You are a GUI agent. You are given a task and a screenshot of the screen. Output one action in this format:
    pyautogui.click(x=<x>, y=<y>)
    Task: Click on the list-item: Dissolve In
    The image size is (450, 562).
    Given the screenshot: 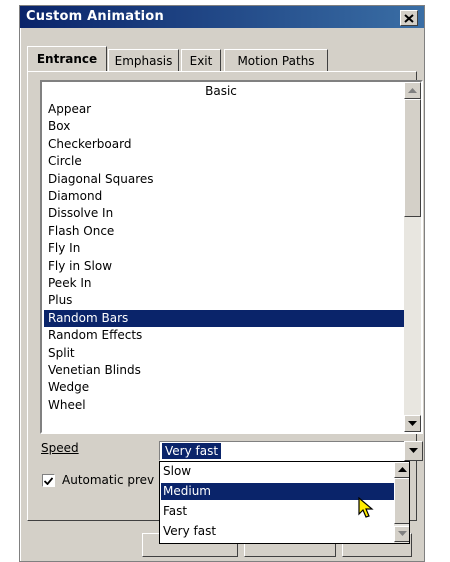 What is the action you would take?
    pyautogui.click(x=224, y=213)
    